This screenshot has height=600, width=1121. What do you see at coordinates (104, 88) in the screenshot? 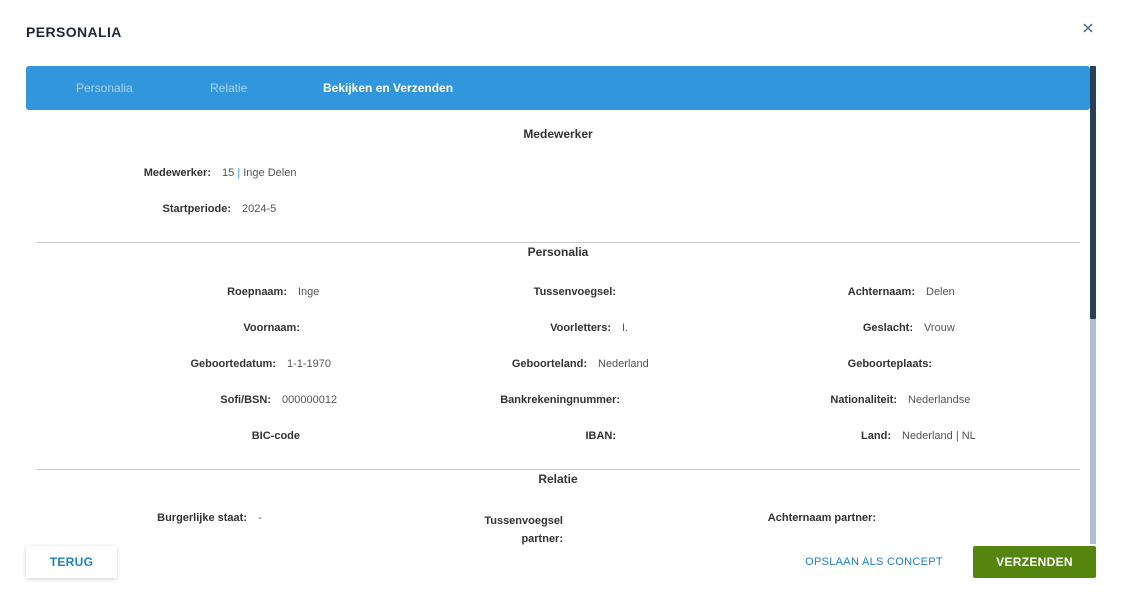
I see `step-personalia: Personalia` at bounding box center [104, 88].